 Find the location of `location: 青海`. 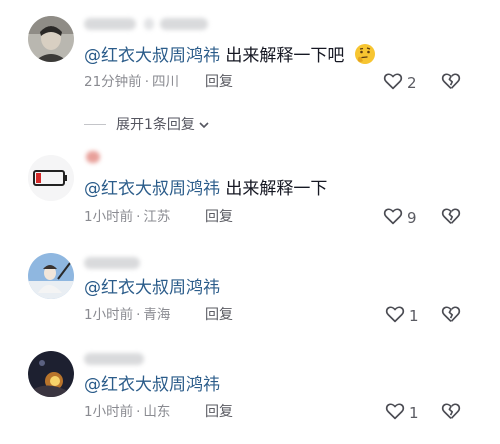

location: 青海 is located at coordinates (157, 315).